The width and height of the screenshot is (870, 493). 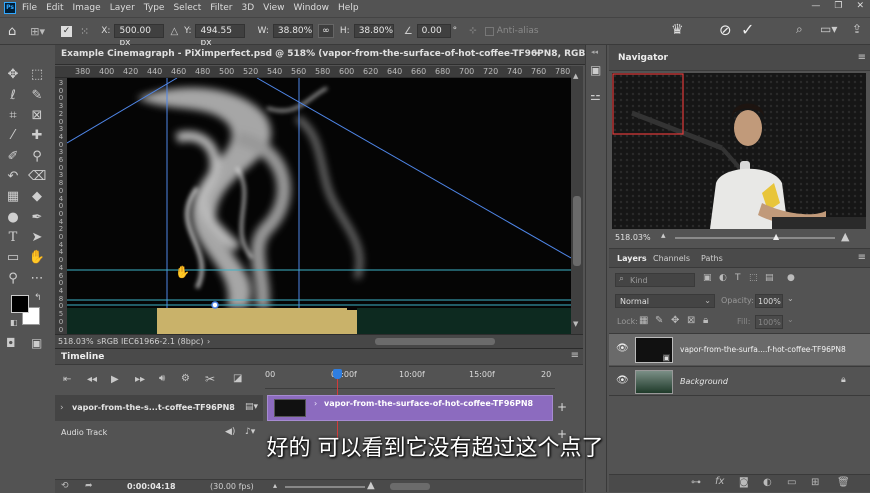 I want to click on kind-filter-dropdown: ⌕ Kind, so click(x=655, y=280).